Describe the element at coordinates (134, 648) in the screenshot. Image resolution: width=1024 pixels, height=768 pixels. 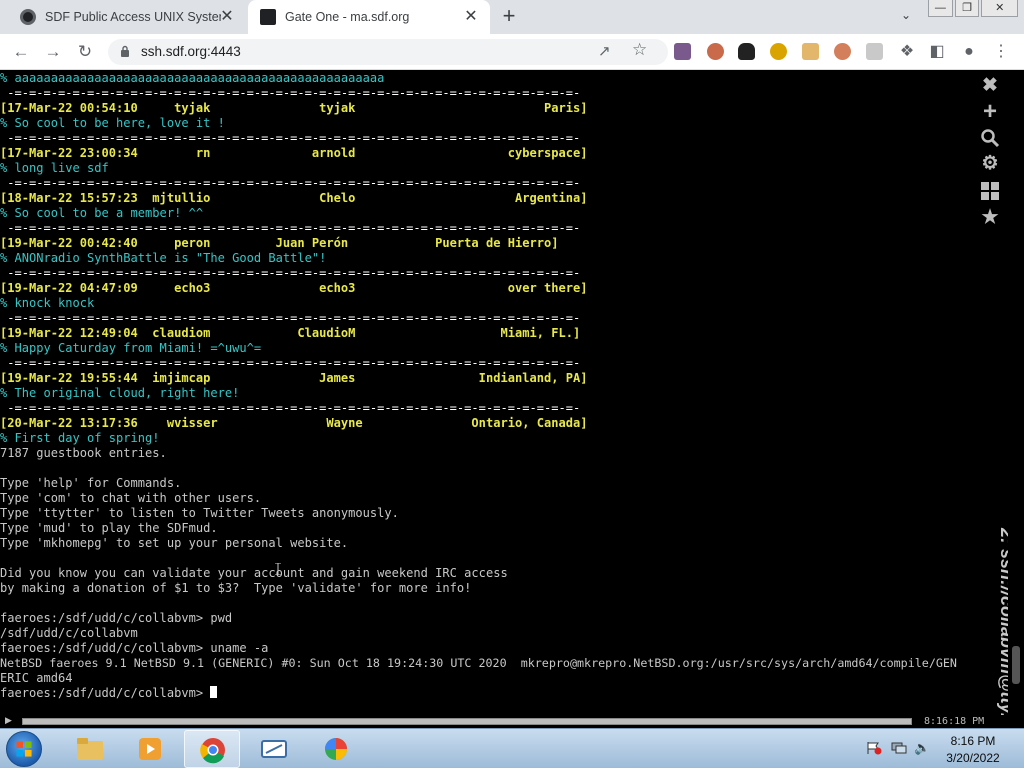
I see `terminal-line: faeroes:/sdf/udd/c/collabvm> uname -a` at that location.